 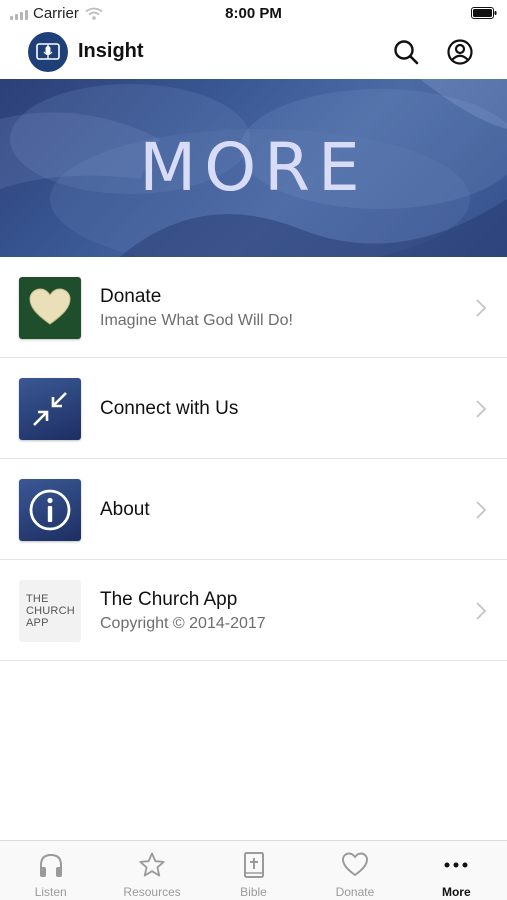 What do you see at coordinates (111, 51) in the screenshot?
I see `app-title: Insight` at bounding box center [111, 51].